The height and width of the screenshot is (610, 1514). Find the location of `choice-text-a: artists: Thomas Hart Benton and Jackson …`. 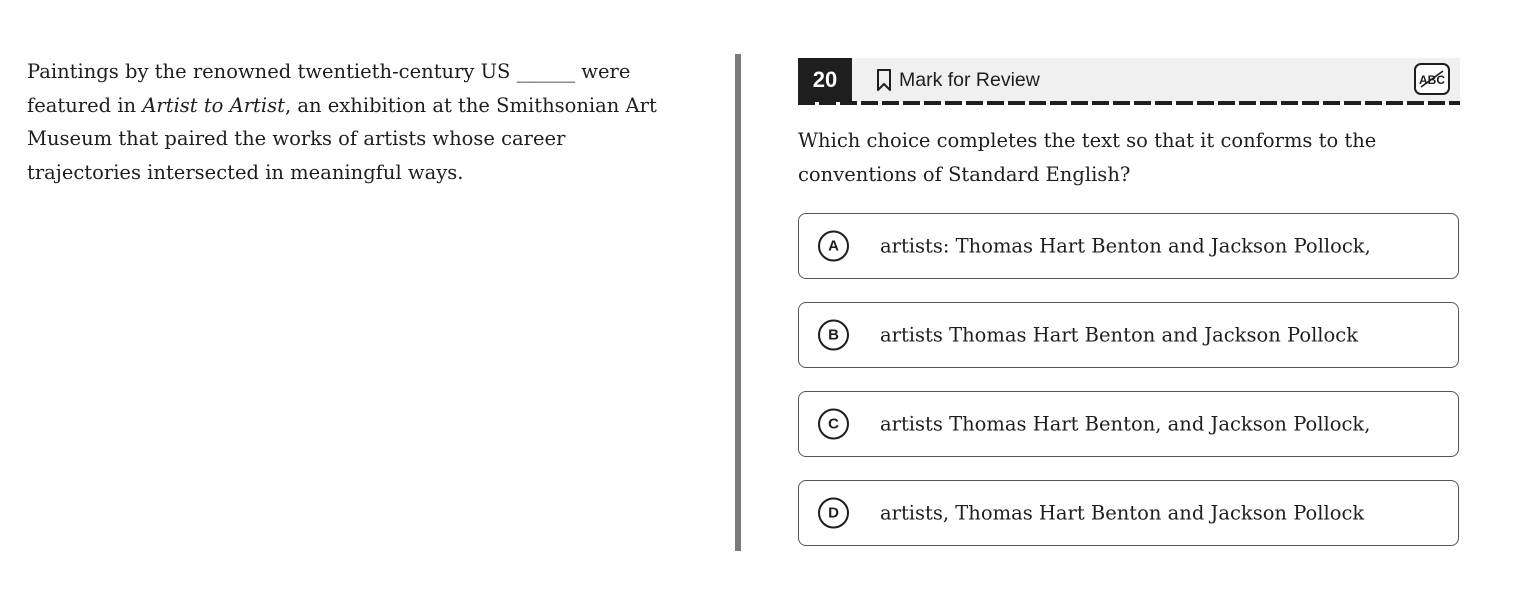

choice-text-a: artists: Thomas Hart Benton and Jackson … is located at coordinates (1125, 246).